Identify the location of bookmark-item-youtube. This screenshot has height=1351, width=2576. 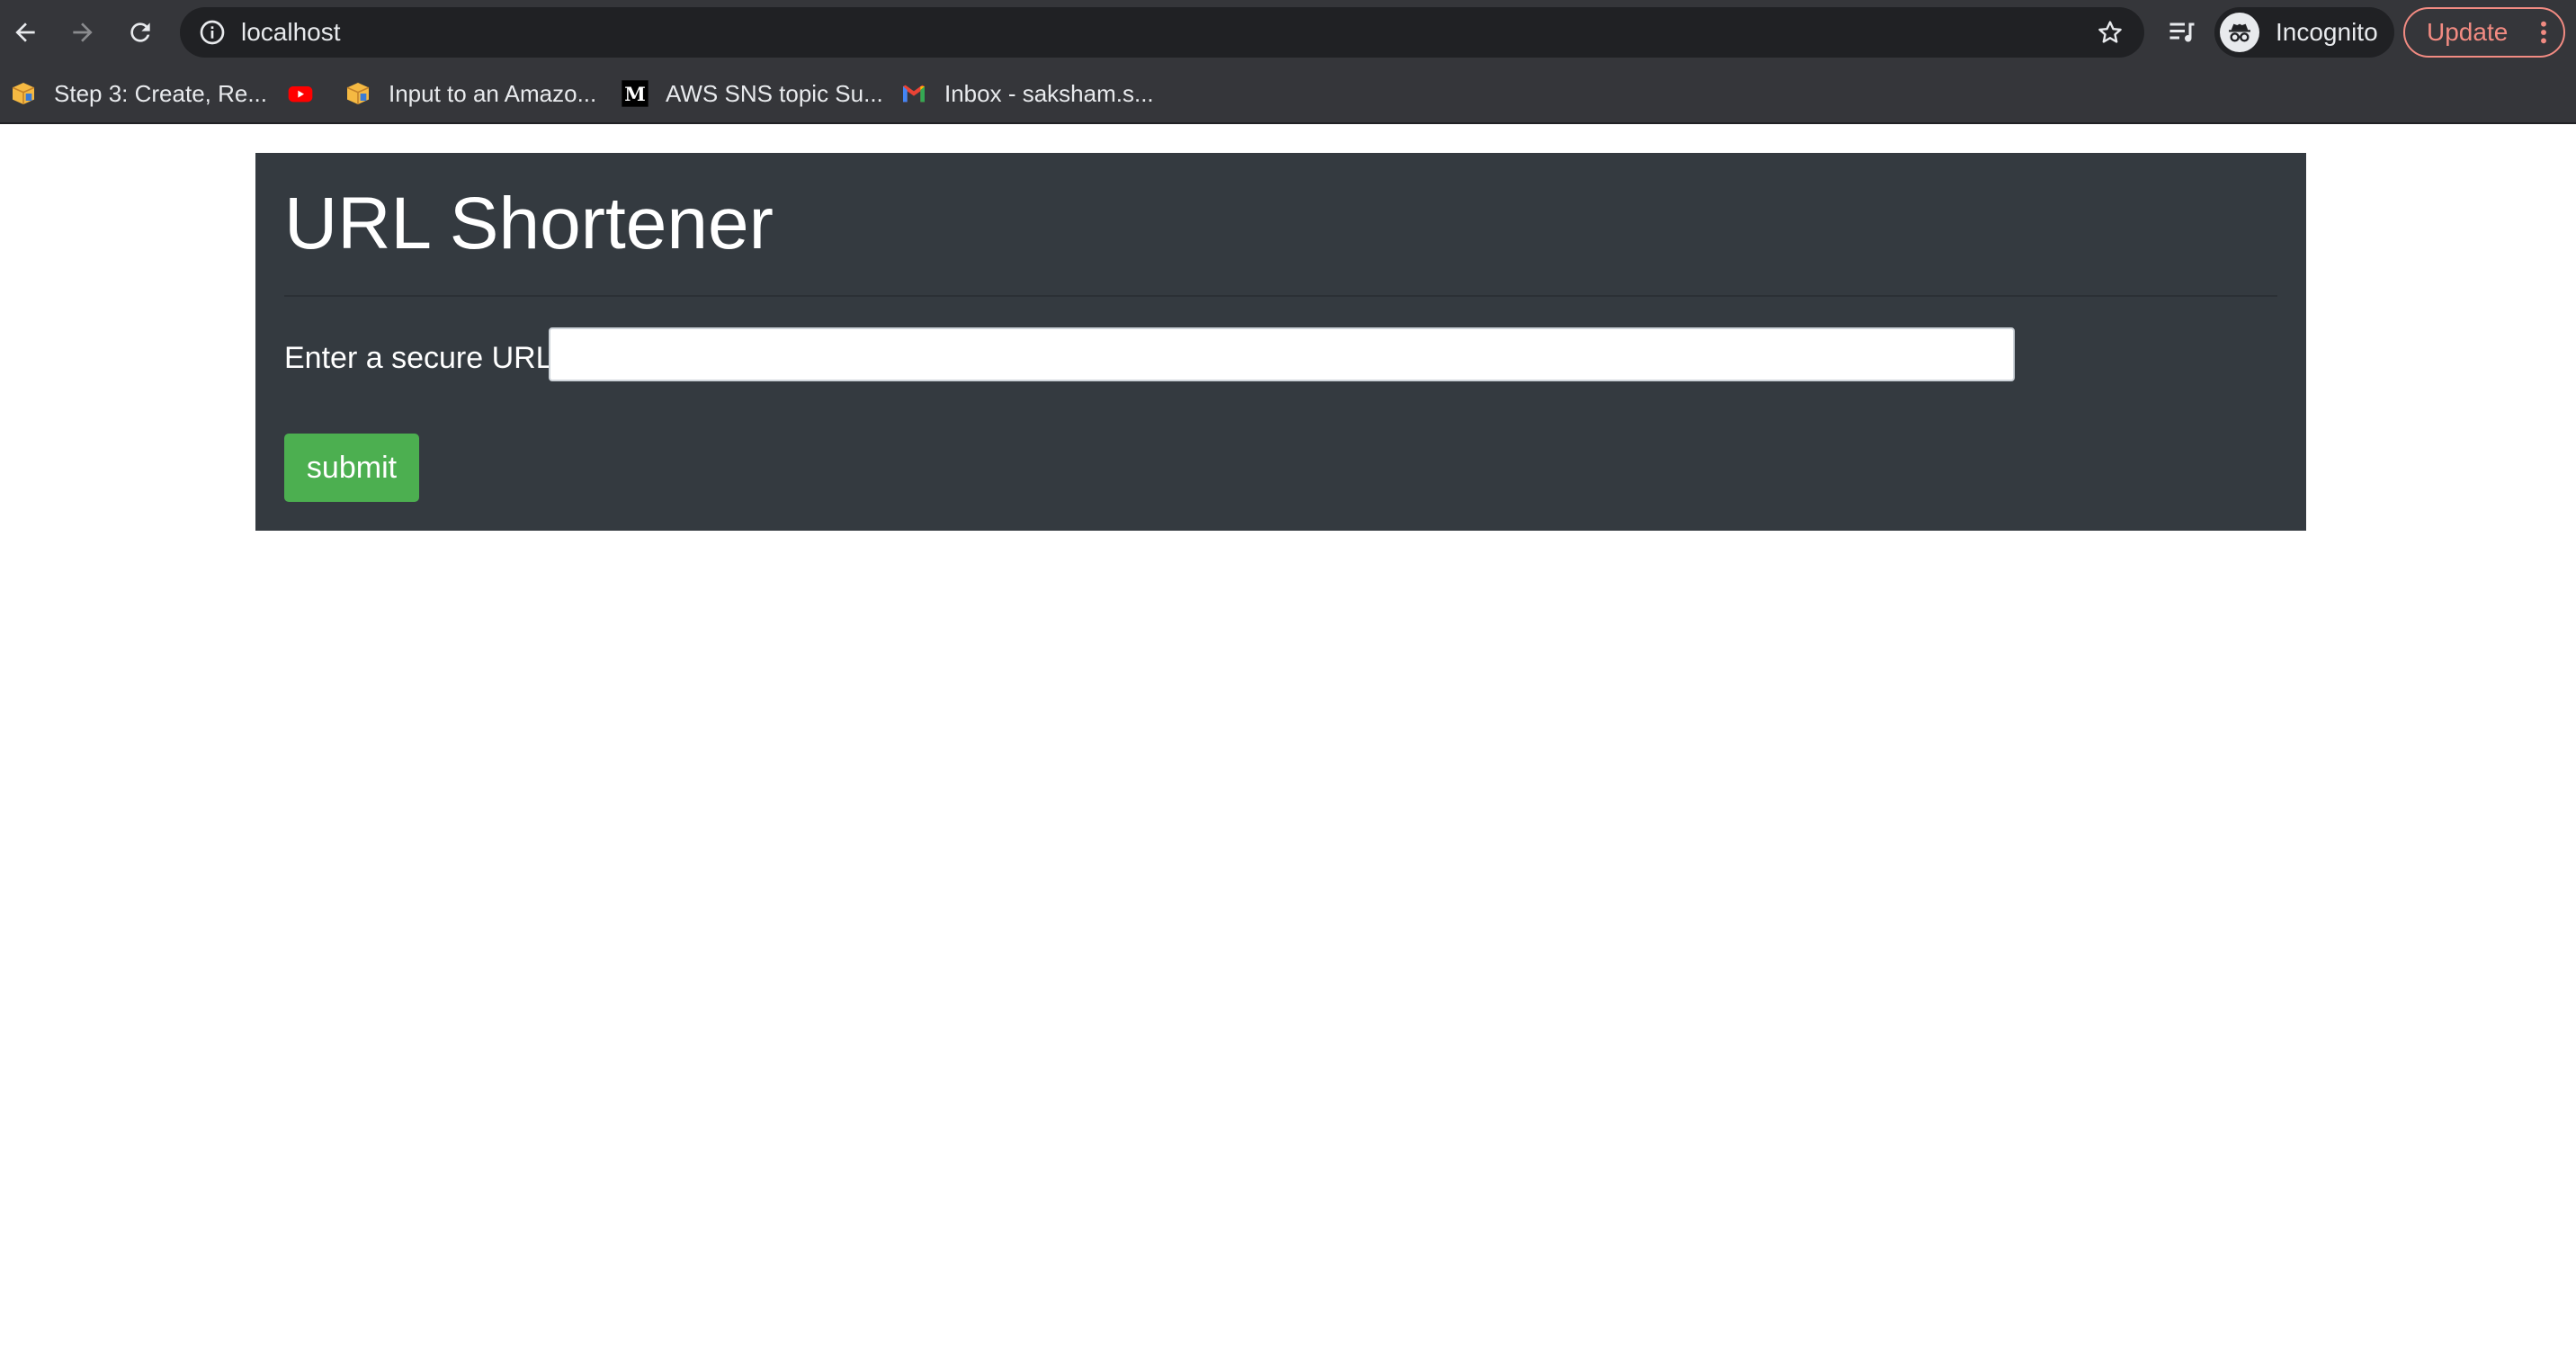
(300, 94).